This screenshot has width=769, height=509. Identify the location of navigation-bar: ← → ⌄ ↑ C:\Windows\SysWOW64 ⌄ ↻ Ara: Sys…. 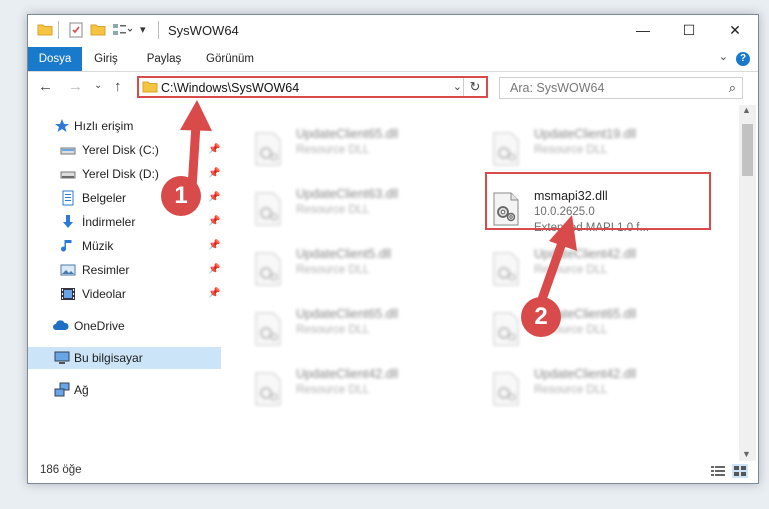
(393, 88).